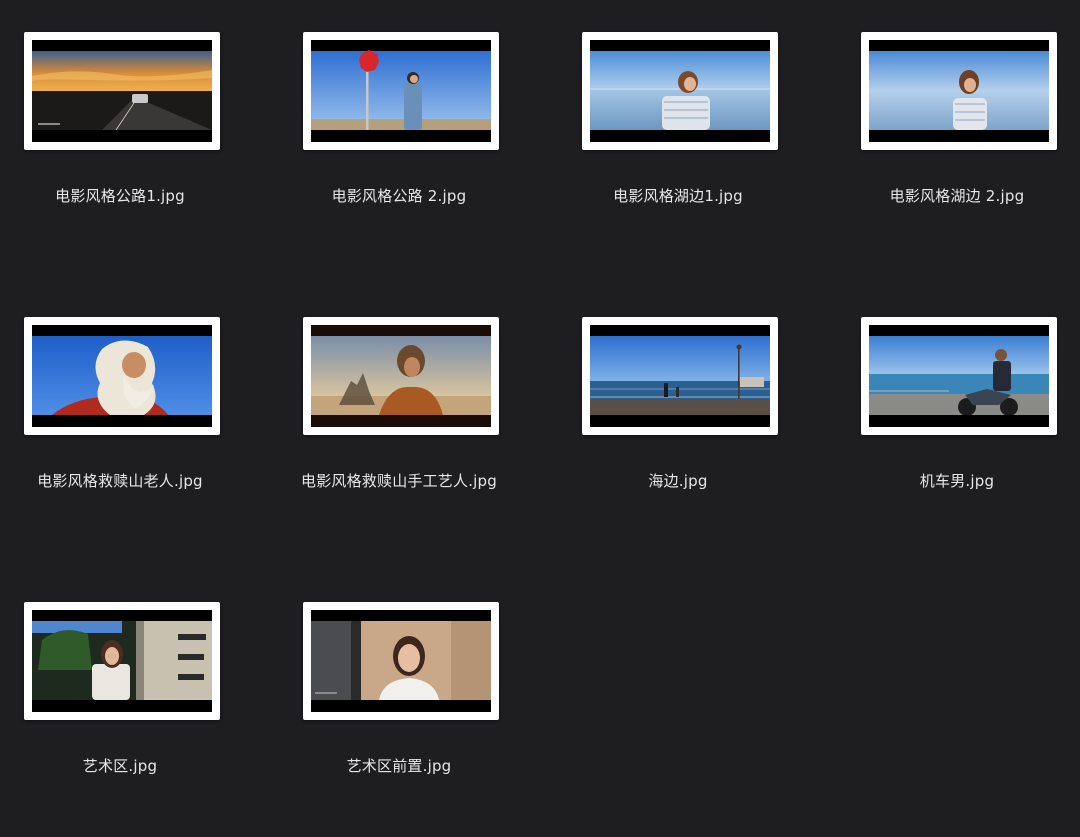 This screenshot has width=1080, height=837. I want to click on file-name: 电影风格救赎山手工艺人.jpg, so click(399, 481).